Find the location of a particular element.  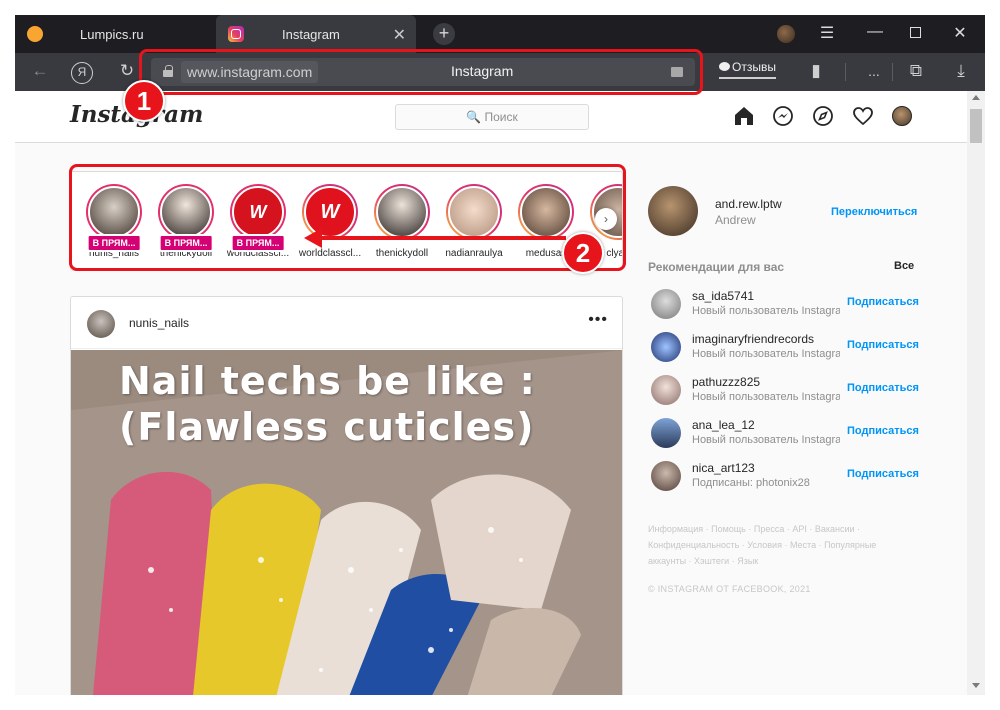

tab-instagram: Instagram ✕ is located at coordinates (316, 34).